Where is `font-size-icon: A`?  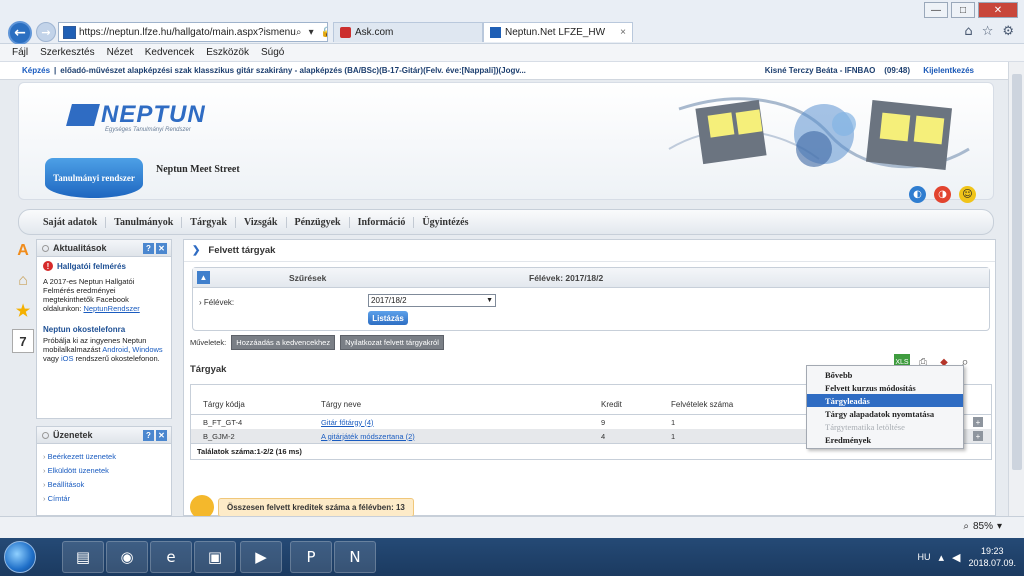
font-size-icon: A is located at coordinates (23, 251).